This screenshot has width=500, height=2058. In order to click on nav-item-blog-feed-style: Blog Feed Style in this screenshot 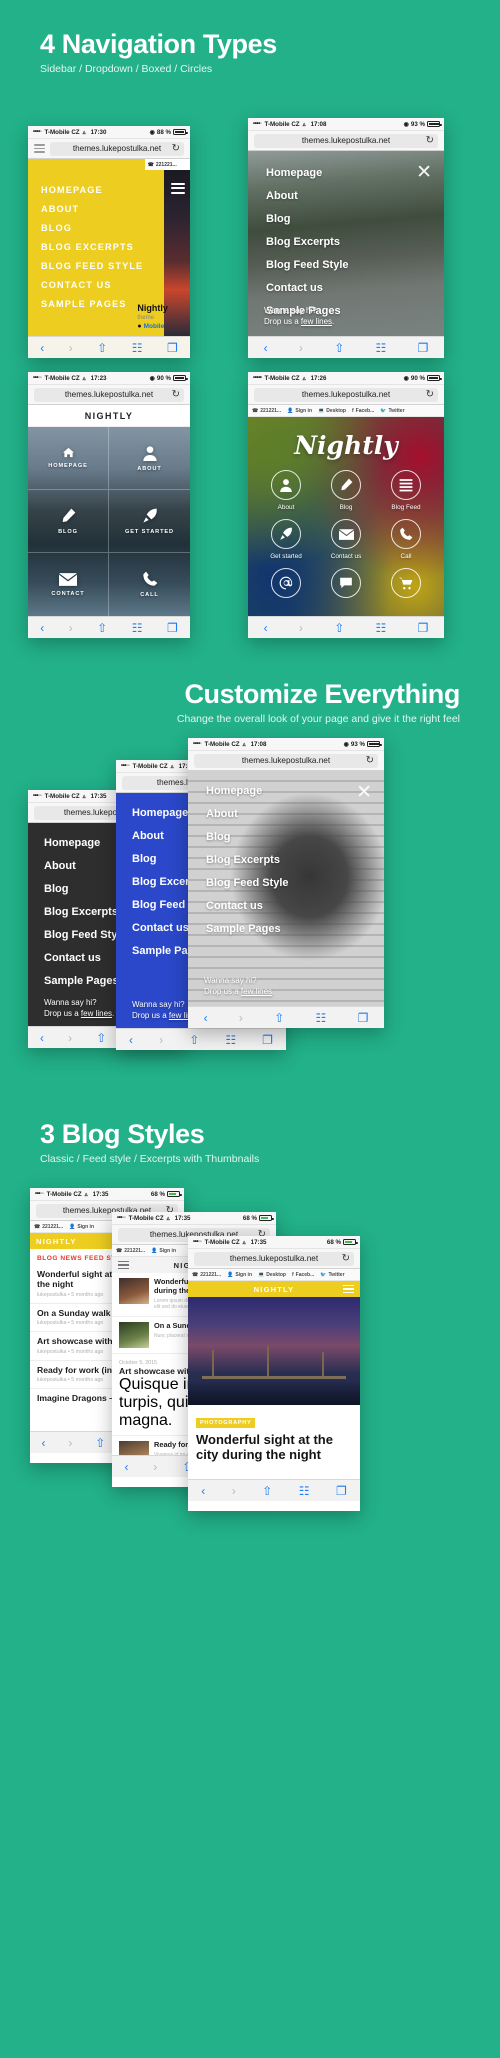, I will do `click(355, 265)`.